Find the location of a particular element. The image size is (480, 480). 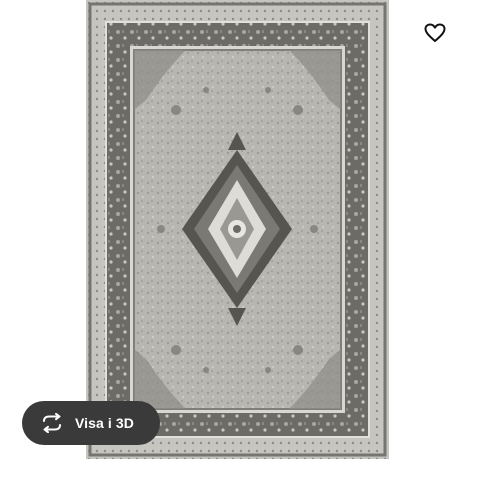

view-3d-label: Visa i 3D is located at coordinates (105, 423).